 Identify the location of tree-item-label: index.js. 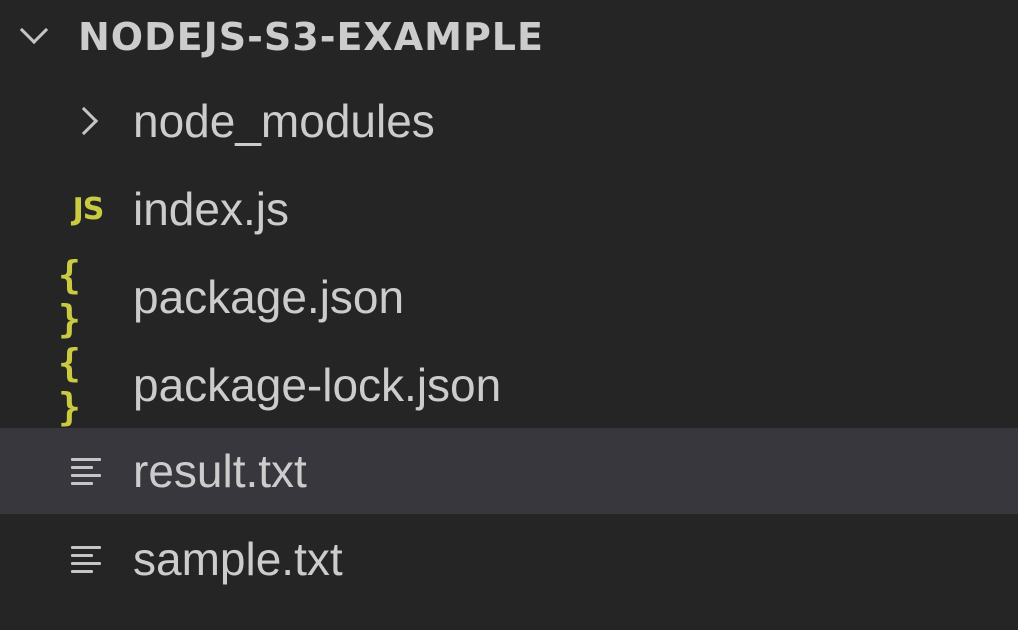
(211, 209).